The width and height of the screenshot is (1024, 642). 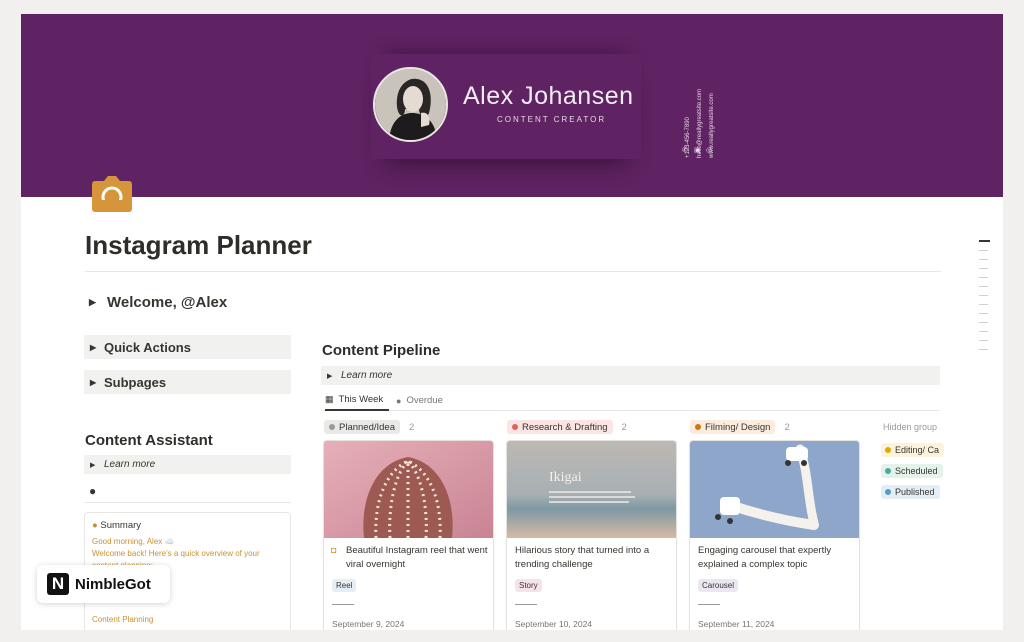 What do you see at coordinates (399, 400) in the screenshot?
I see `alert-icon: ●` at bounding box center [399, 400].